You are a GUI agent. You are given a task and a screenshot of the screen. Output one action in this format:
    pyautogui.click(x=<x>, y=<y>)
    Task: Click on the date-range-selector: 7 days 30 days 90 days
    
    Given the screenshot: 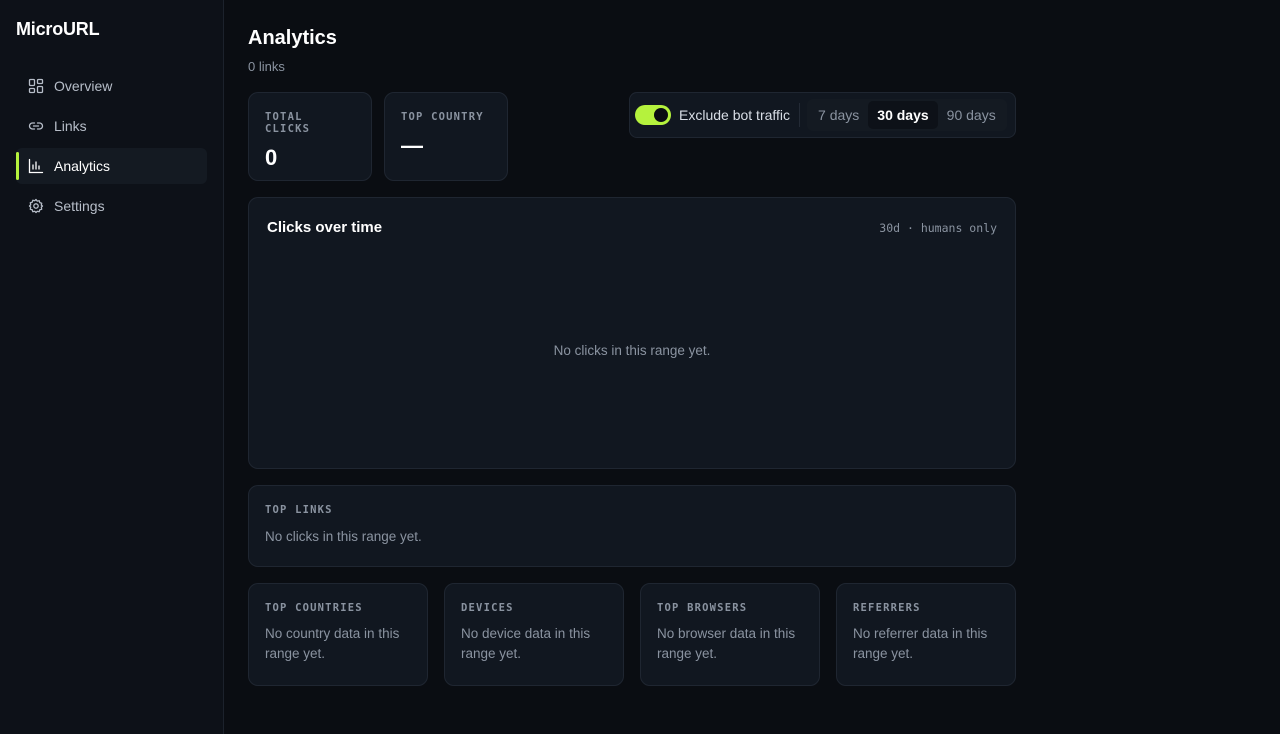 What is the action you would take?
    pyautogui.click(x=907, y=115)
    